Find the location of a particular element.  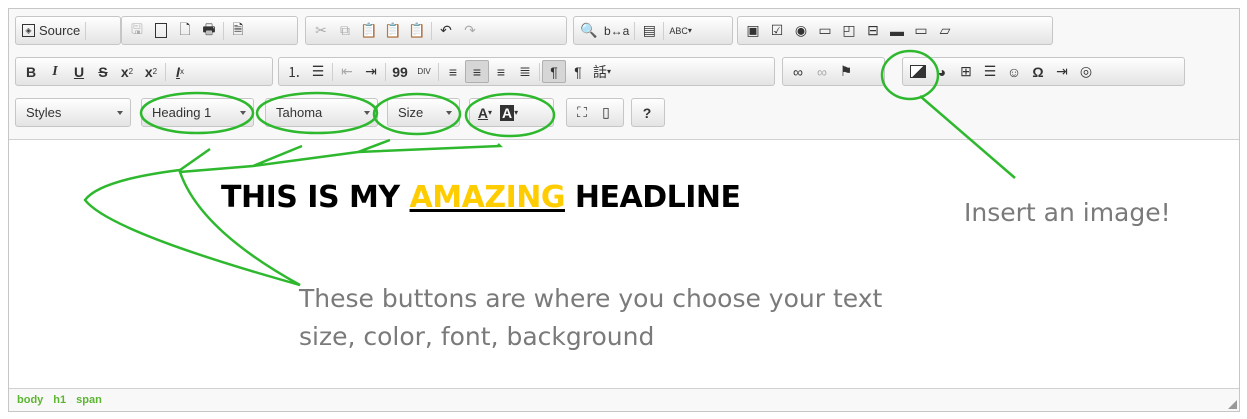

bidi-rtl-button: ¶ is located at coordinates (578, 71).